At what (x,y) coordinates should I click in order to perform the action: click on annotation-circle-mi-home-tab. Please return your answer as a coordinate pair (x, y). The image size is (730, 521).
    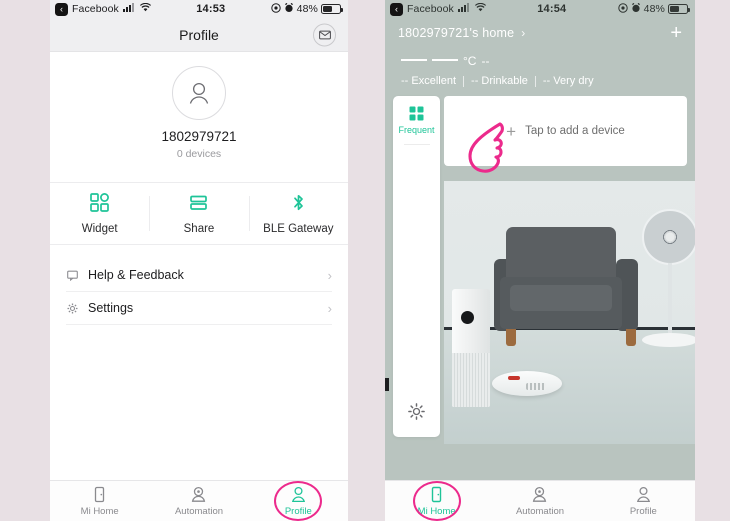
    Looking at the image, I should click on (436, 501).